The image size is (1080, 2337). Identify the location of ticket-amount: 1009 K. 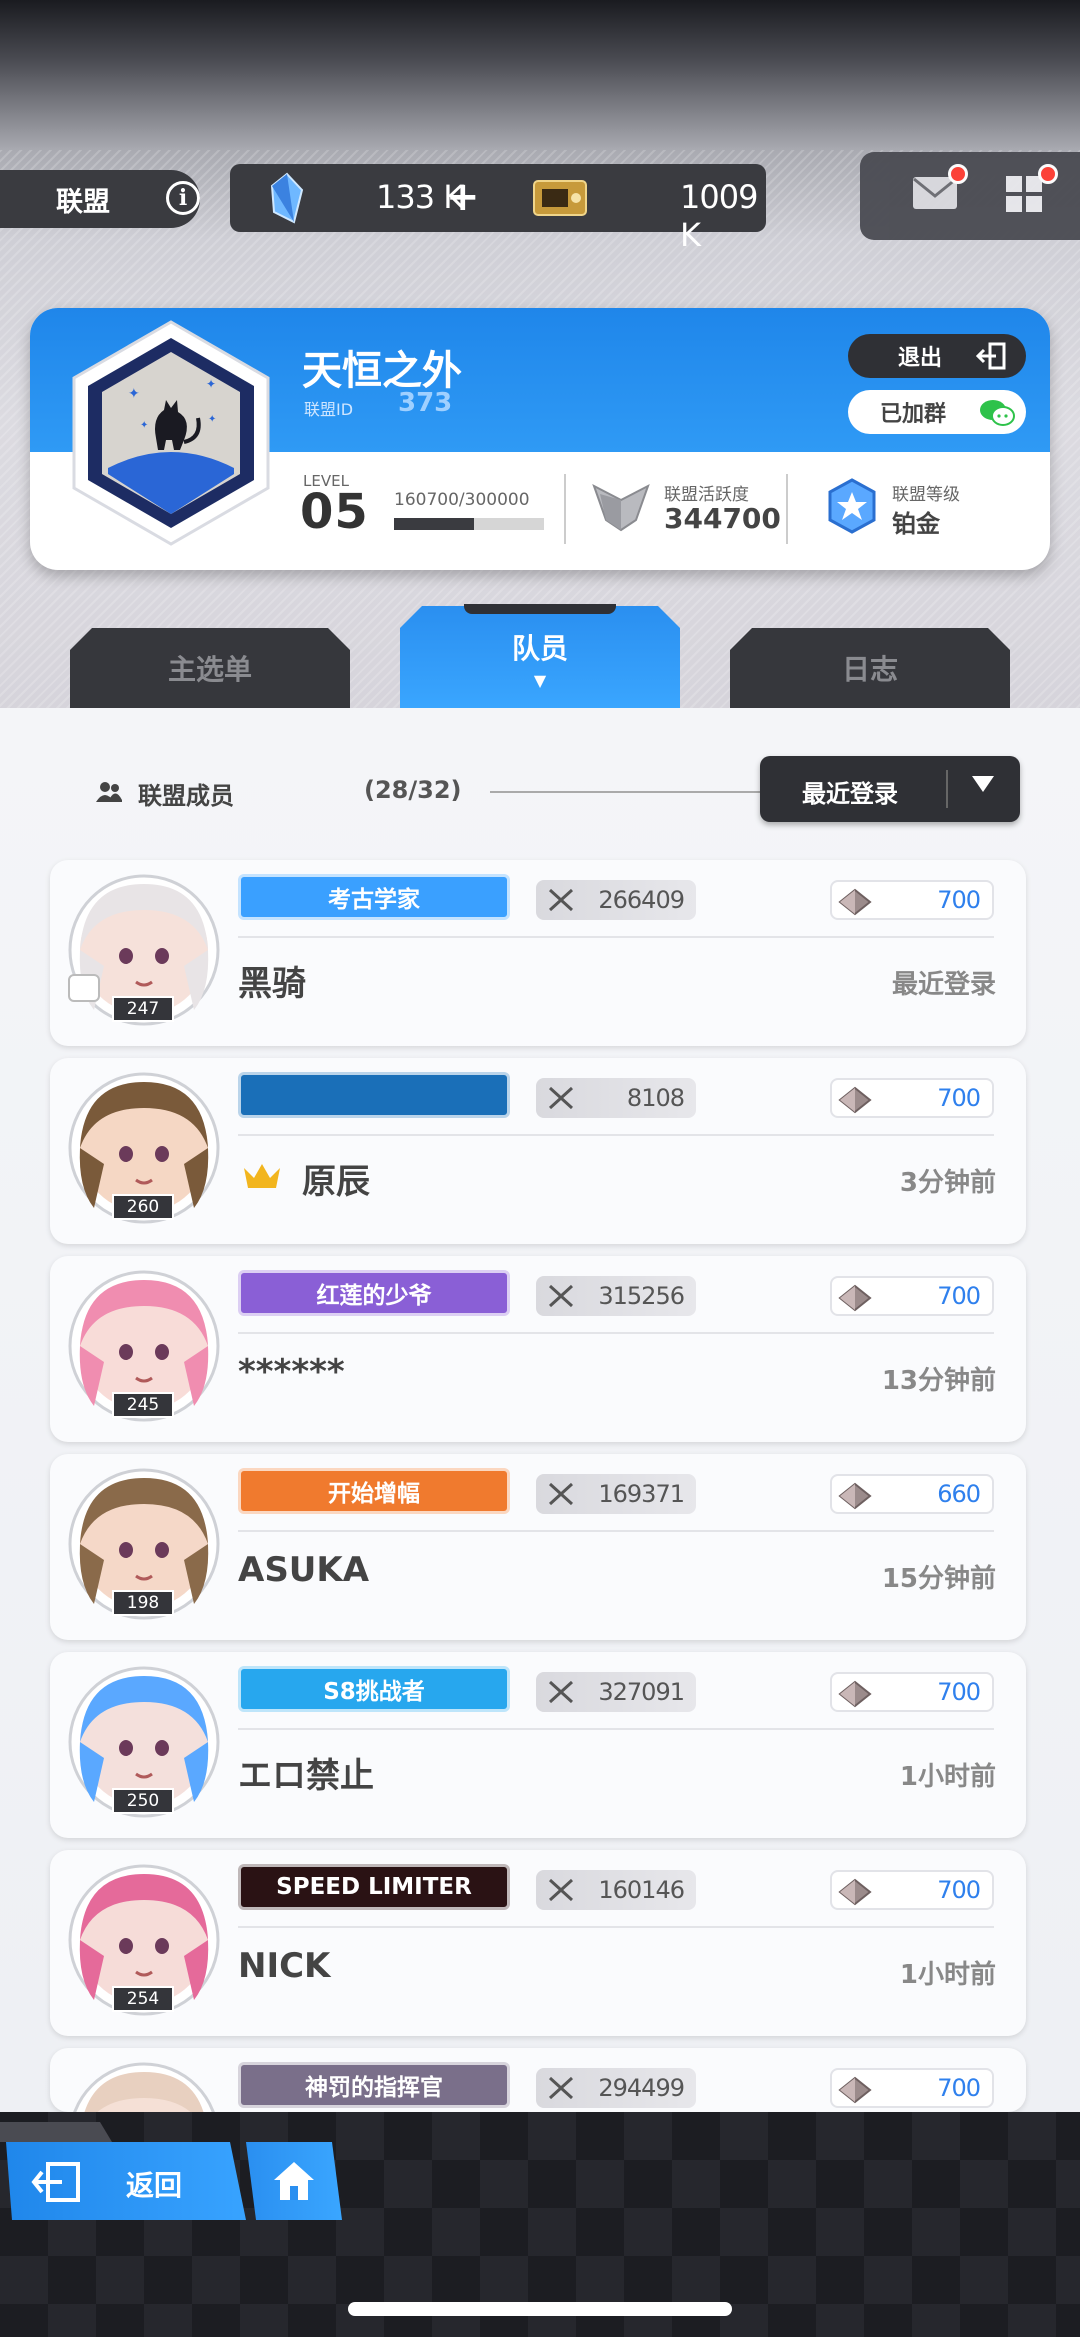
(719, 216).